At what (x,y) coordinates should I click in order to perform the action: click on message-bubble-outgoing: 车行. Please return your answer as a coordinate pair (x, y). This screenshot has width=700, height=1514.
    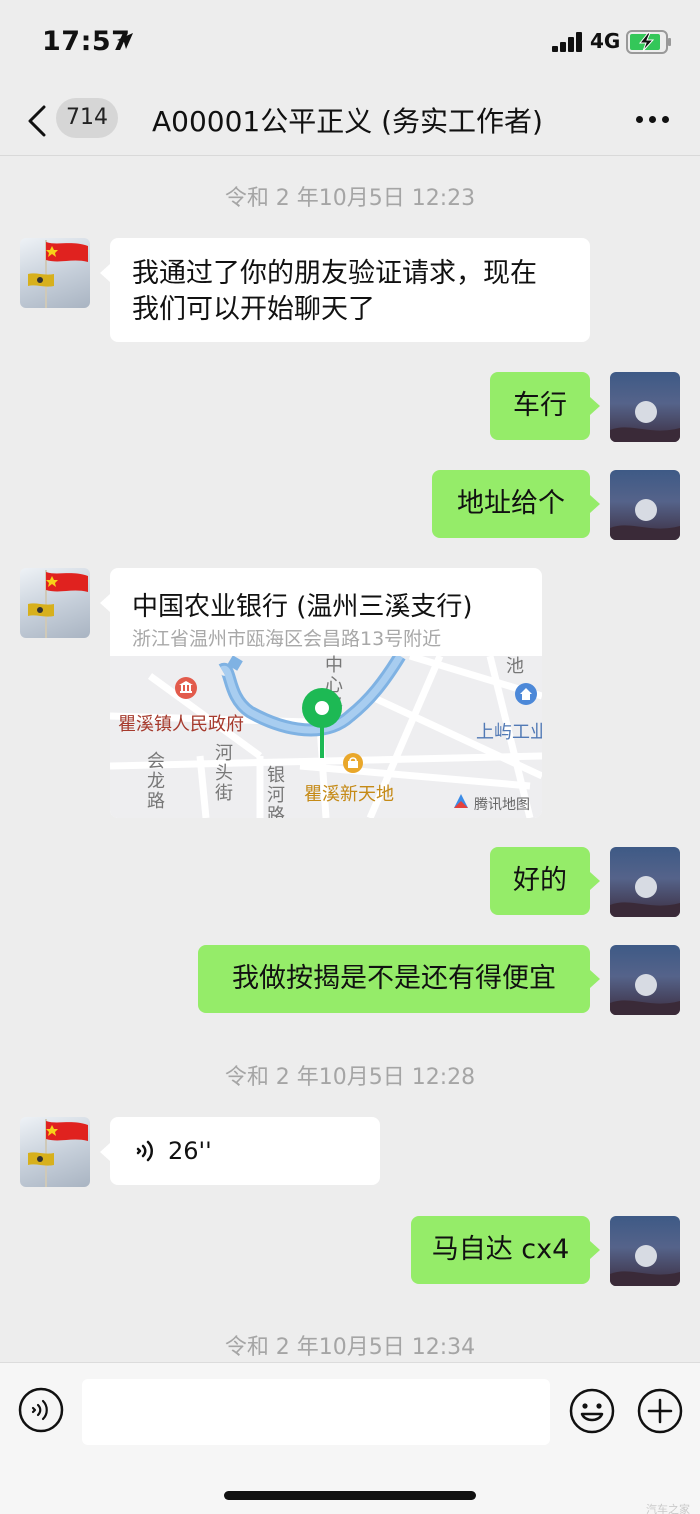
    Looking at the image, I should click on (540, 406).